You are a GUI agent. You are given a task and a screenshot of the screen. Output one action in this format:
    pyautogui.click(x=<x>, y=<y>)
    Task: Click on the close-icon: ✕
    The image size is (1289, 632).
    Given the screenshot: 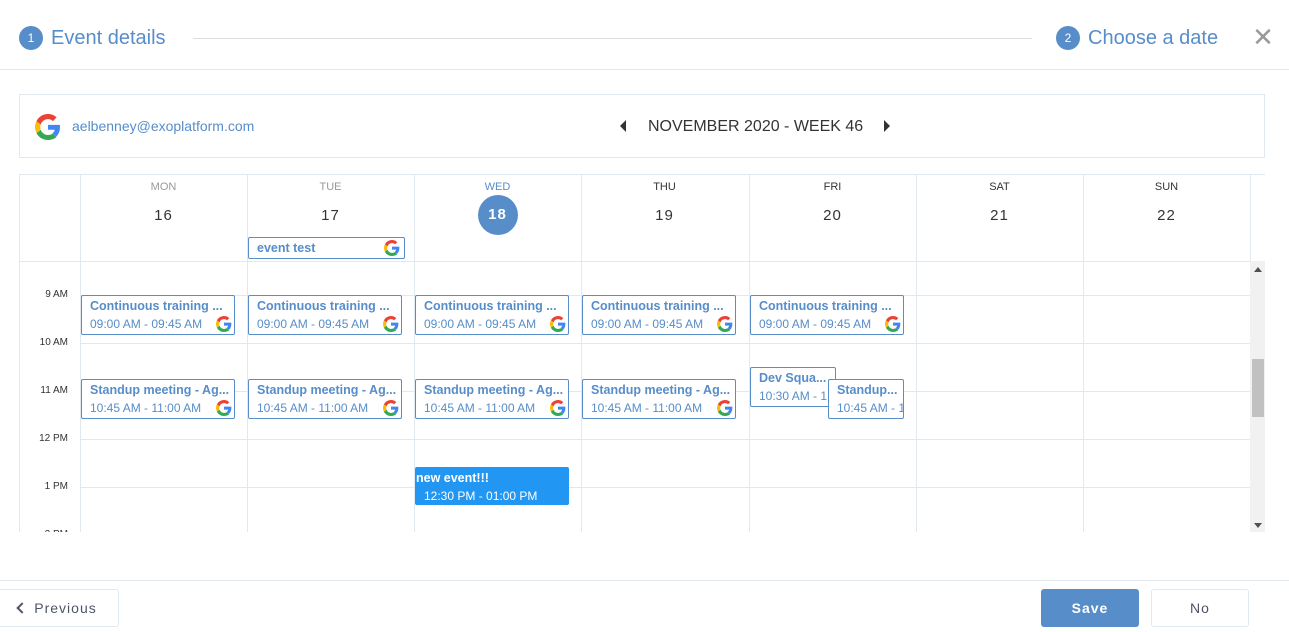 What is the action you would take?
    pyautogui.click(x=1263, y=38)
    